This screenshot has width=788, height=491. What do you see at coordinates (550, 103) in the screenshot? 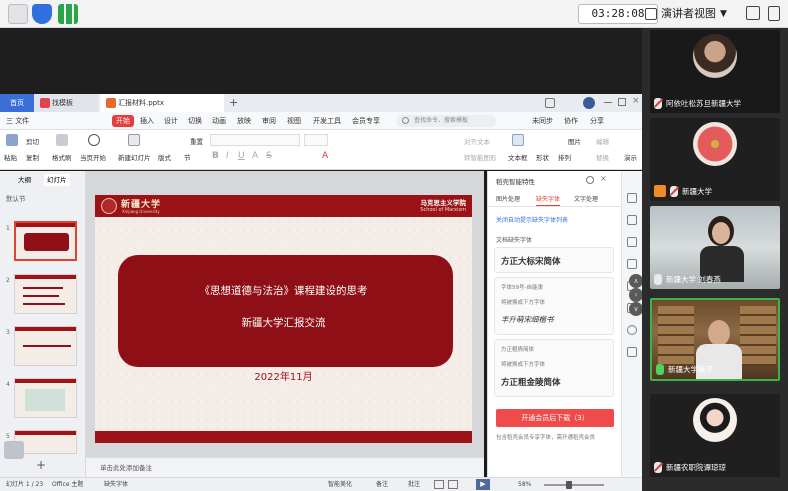
I see `layout-icon` at bounding box center [550, 103].